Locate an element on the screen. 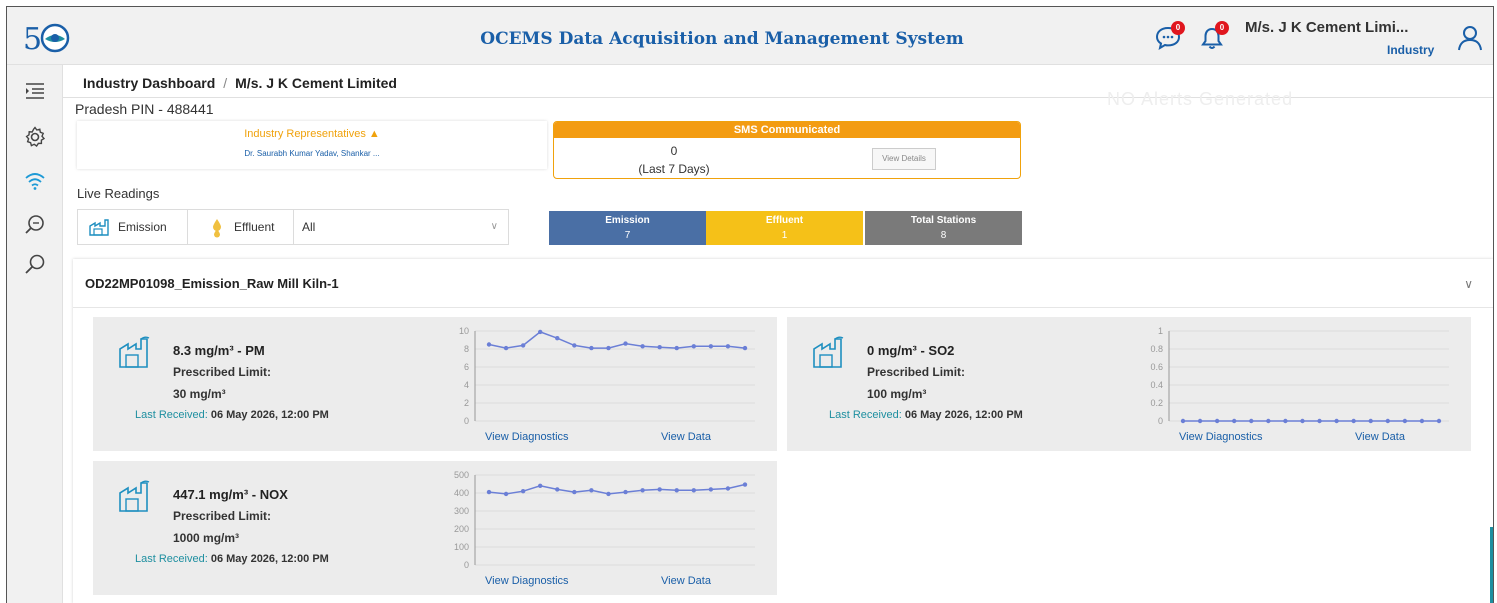 The height and width of the screenshot is (603, 1497). collapse-chevron-icon: ∨ is located at coordinates (1468, 284).